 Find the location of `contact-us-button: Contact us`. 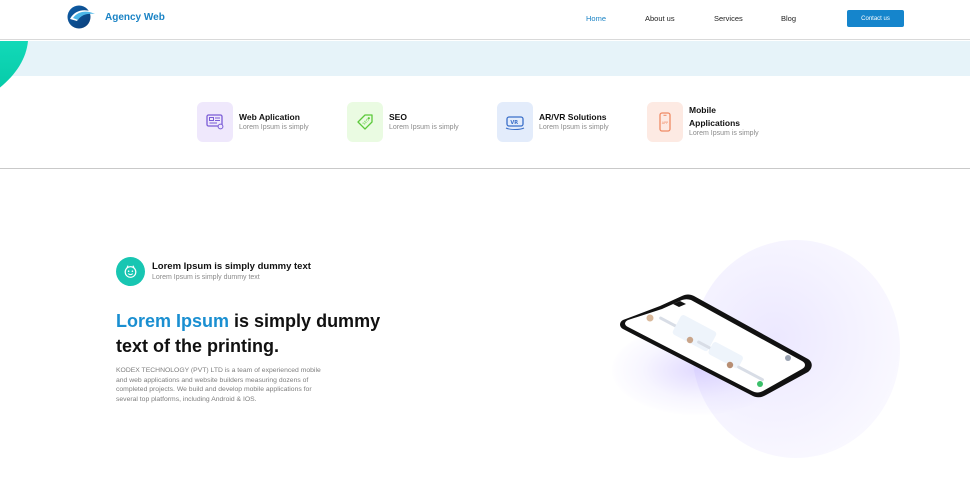

contact-us-button: Contact us is located at coordinates (875, 18).